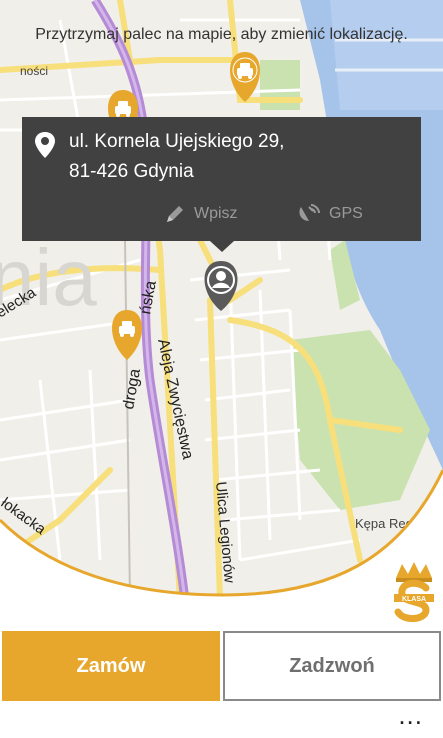  What do you see at coordinates (399, 523) in the screenshot?
I see `map-label-kepa: Kępa Redłowska` at bounding box center [399, 523].